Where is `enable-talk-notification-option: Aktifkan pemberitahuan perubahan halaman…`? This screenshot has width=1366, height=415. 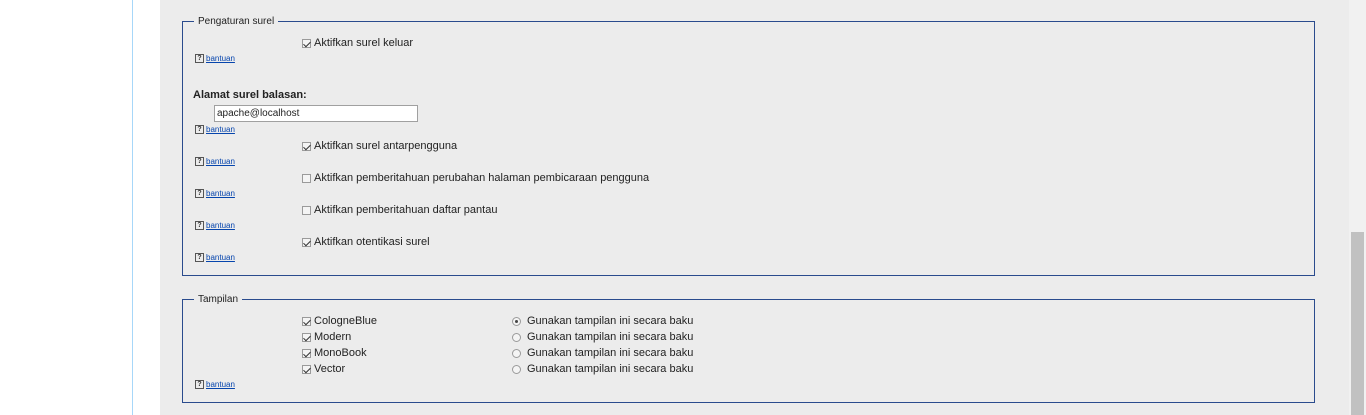
enable-talk-notification-option: Aktifkan pemberitahuan perubahan halaman… is located at coordinates (475, 178).